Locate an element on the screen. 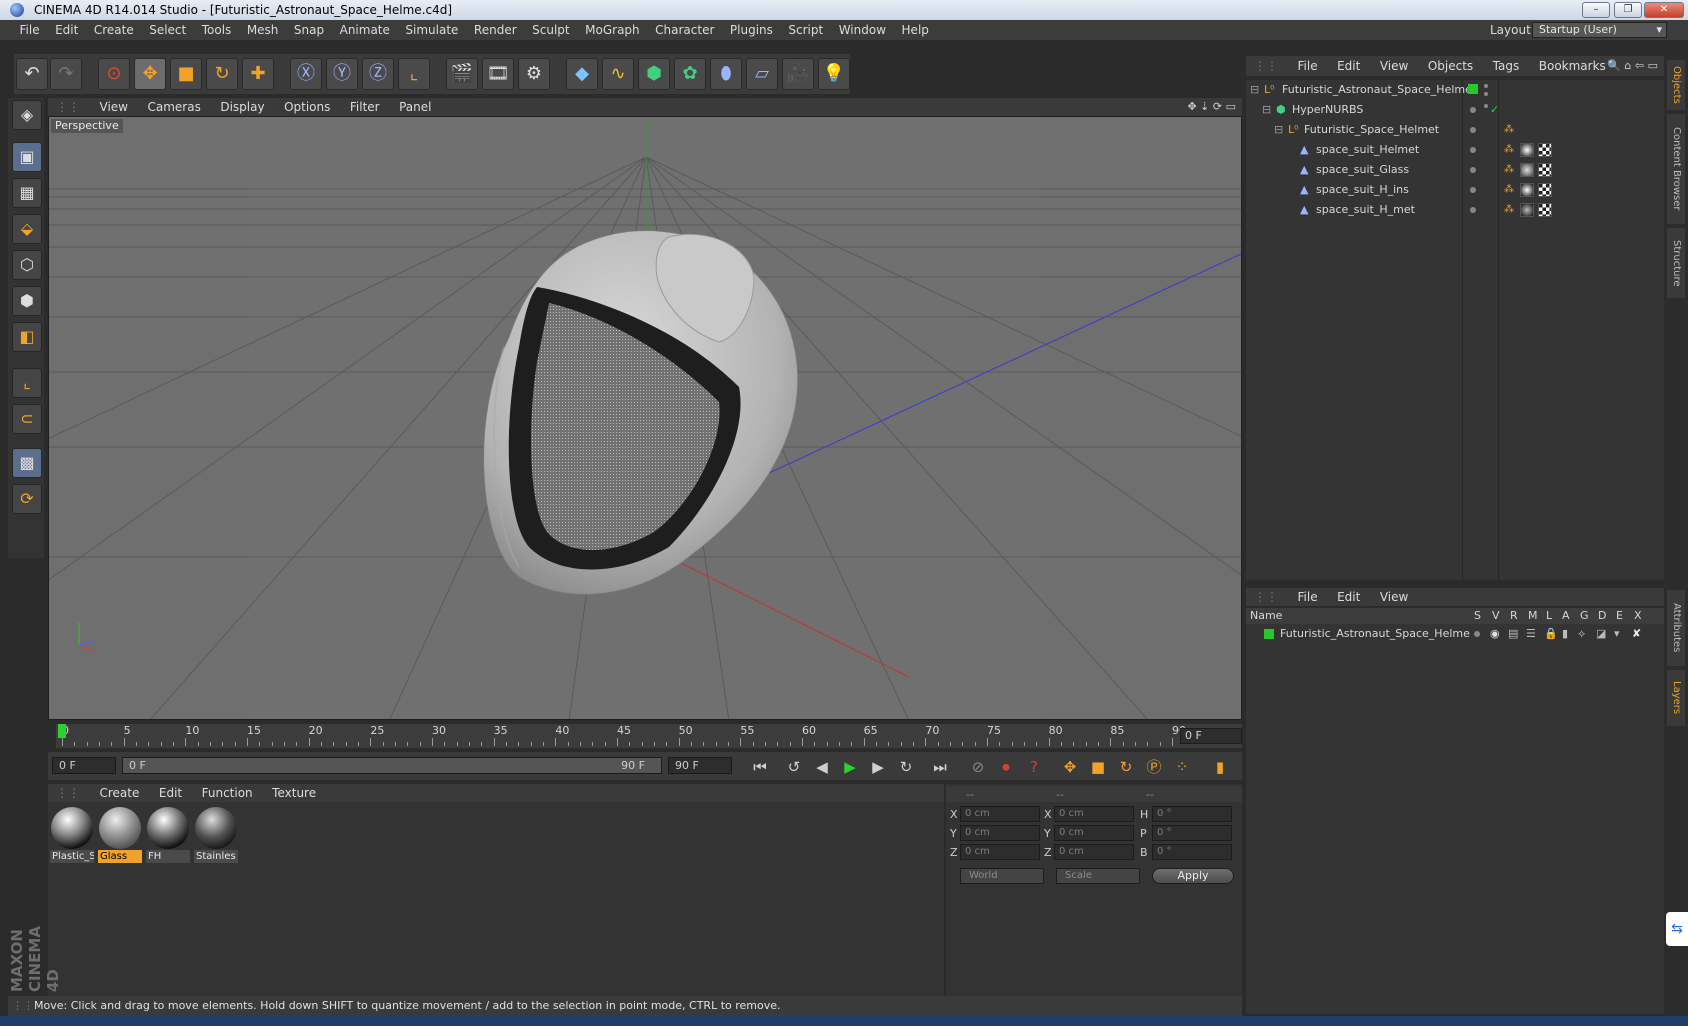  redo-button: ↷ is located at coordinates (66, 74).